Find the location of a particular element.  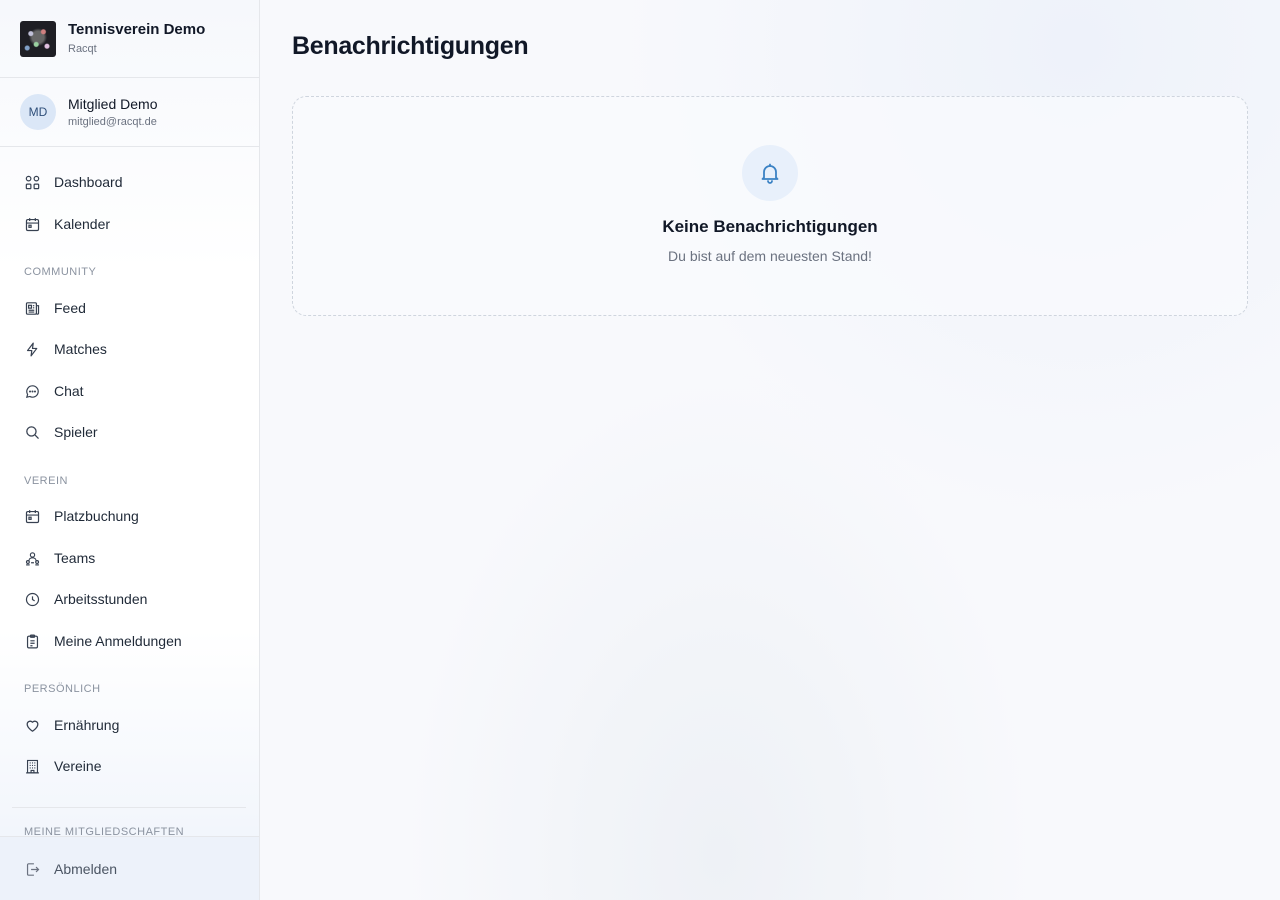

heart-icon is located at coordinates (32, 726).